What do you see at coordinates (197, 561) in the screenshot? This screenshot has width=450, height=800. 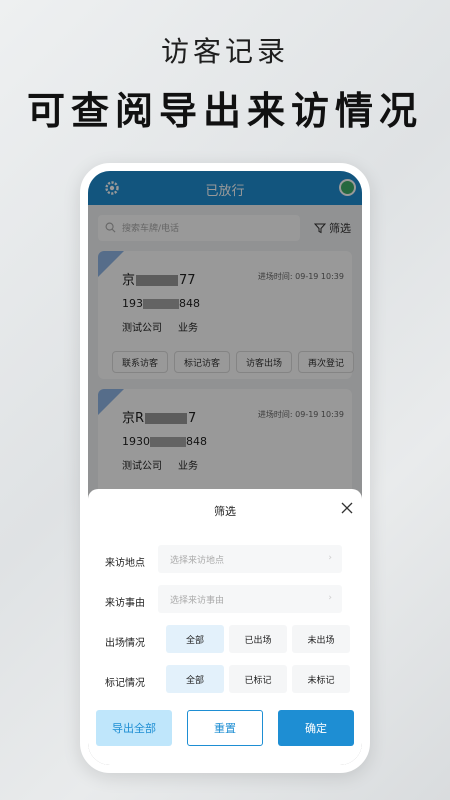 I see `location-placeholder: 选择来访地点` at bounding box center [197, 561].